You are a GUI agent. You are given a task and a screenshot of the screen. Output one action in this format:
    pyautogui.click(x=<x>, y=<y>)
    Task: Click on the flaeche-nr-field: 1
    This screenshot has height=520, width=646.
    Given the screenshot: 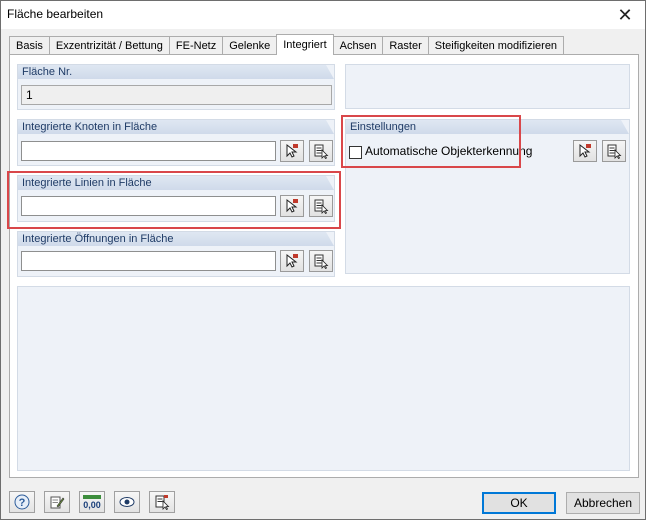 What is the action you would take?
    pyautogui.click(x=176, y=95)
    